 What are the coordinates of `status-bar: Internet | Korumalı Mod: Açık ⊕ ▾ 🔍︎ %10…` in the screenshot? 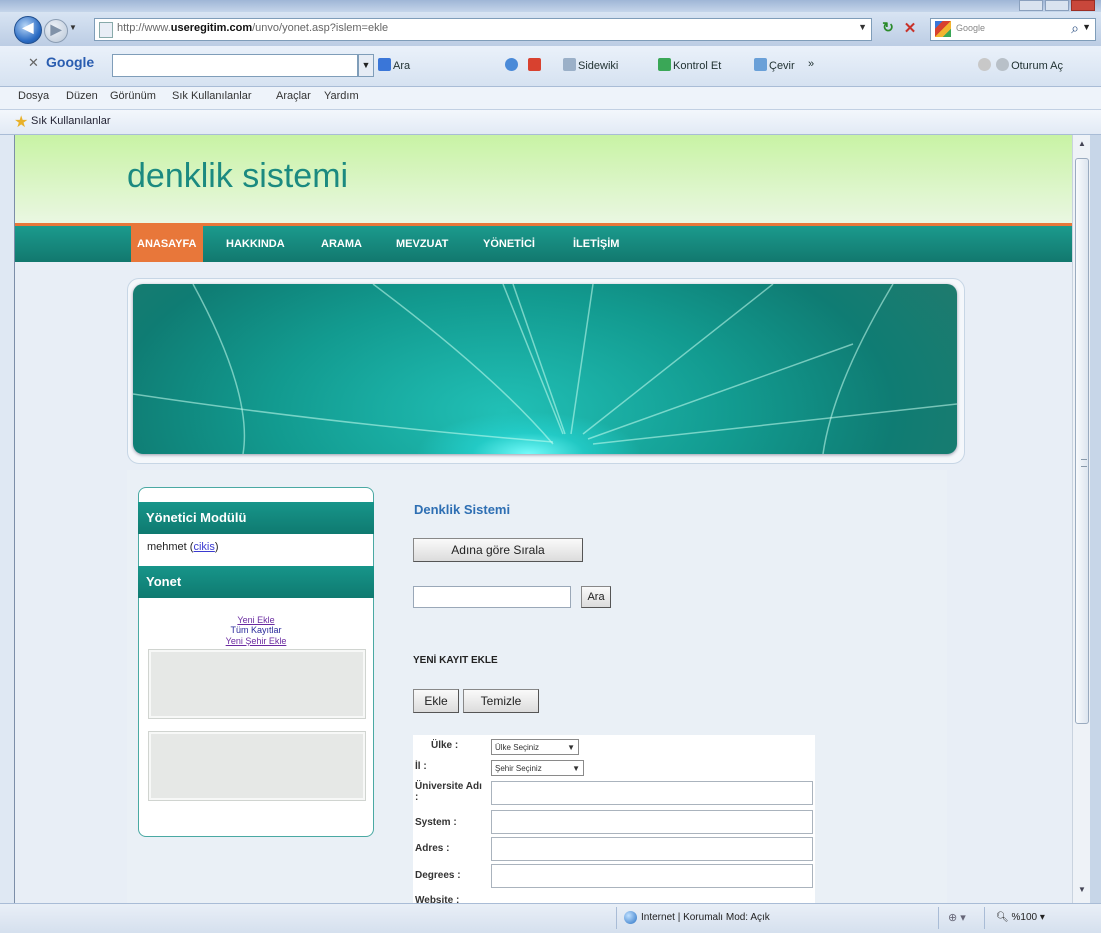 It's located at (550, 918).